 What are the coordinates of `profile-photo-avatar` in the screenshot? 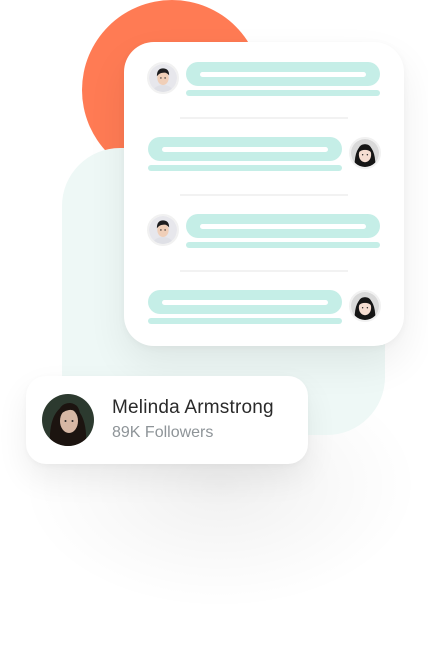 It's located at (68, 420).